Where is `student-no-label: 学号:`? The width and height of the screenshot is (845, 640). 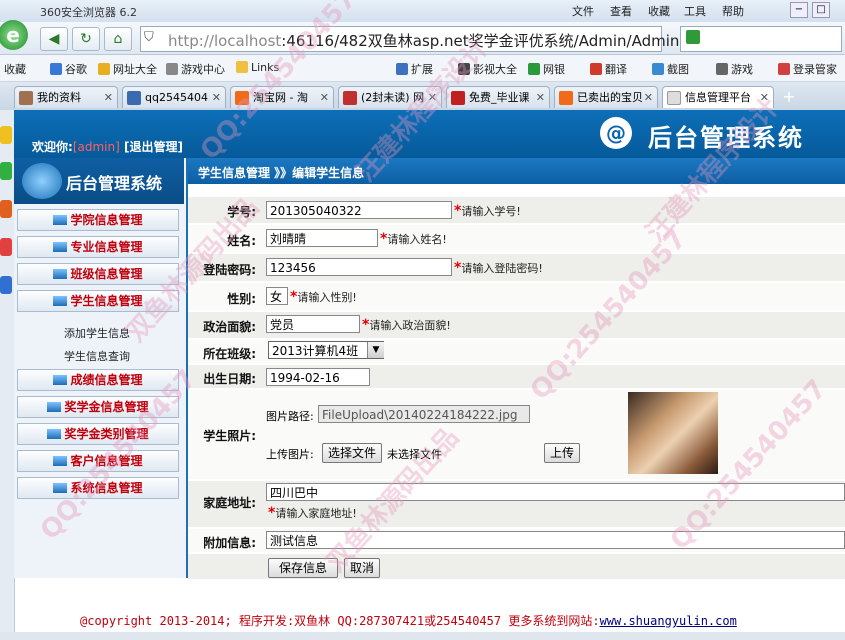 student-no-label: 学号: is located at coordinates (241, 212).